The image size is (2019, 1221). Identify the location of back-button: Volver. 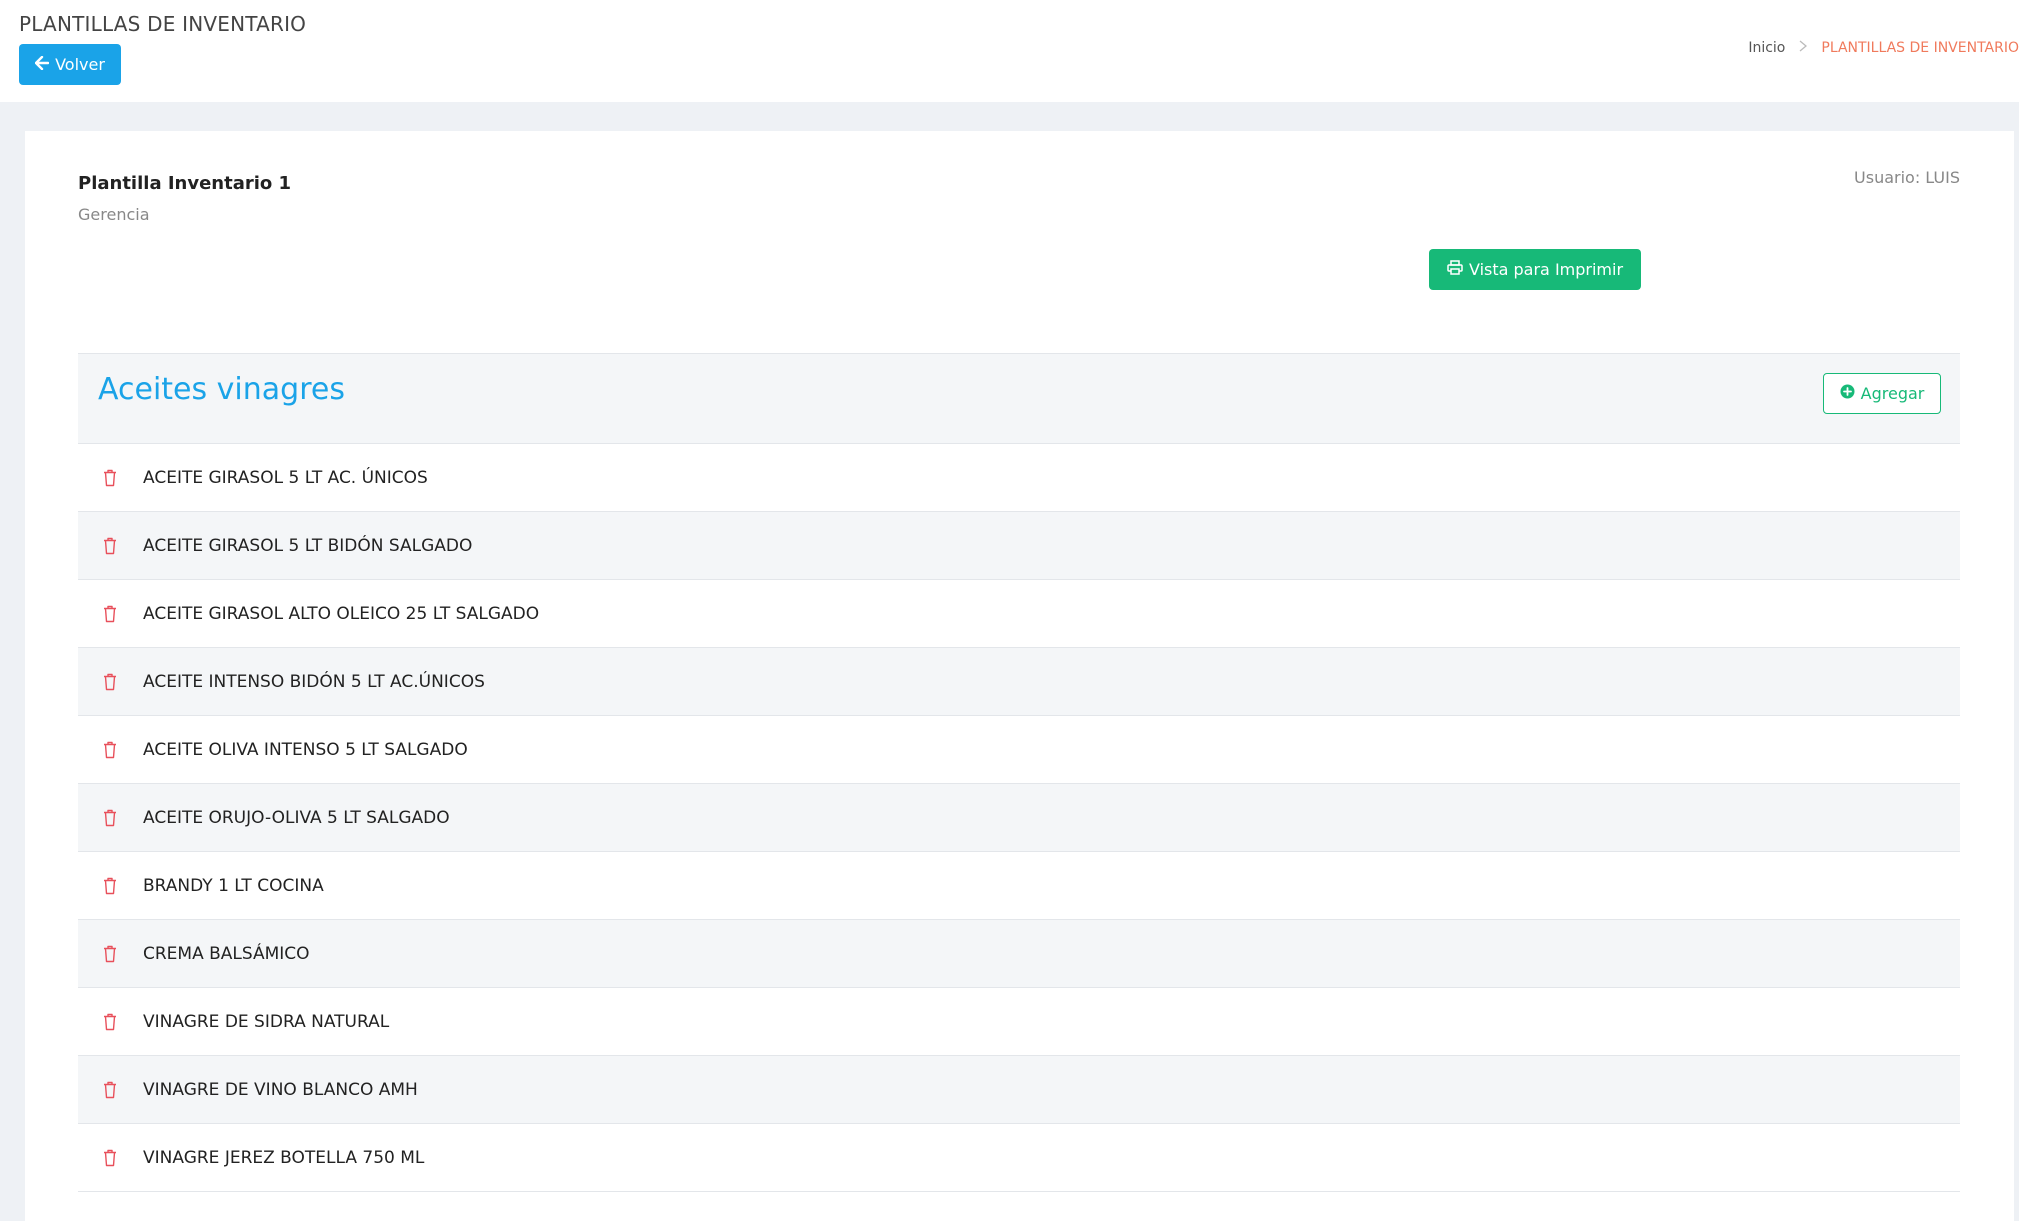
(70, 64).